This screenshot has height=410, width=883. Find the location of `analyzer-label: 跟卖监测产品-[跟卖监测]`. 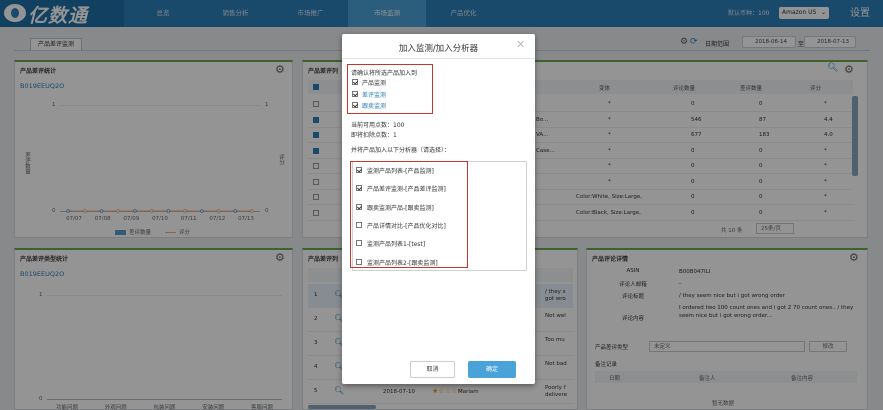

analyzer-label: 跟卖监测产品-[跟卖监测] is located at coordinates (400, 207).